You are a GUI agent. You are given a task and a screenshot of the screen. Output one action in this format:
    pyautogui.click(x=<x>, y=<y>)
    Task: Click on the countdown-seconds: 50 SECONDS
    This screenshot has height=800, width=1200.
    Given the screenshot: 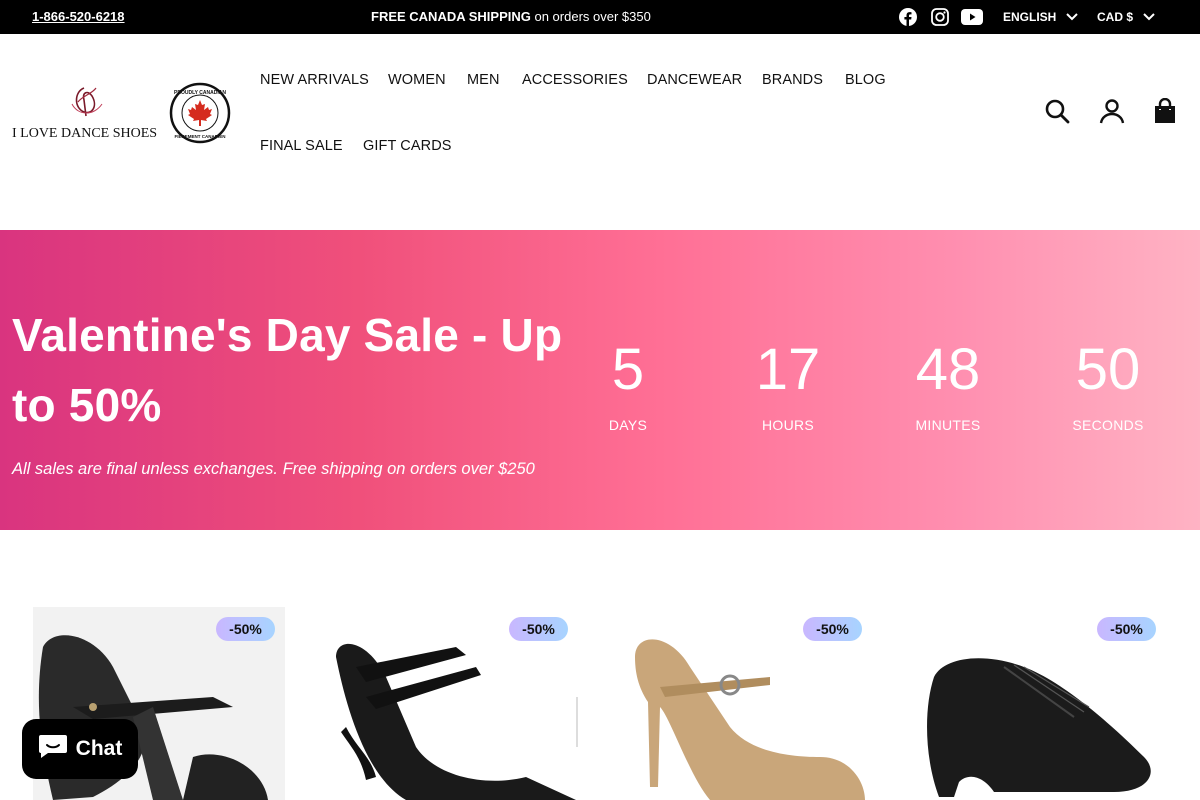 What is the action you would take?
    pyautogui.click(x=1108, y=384)
    